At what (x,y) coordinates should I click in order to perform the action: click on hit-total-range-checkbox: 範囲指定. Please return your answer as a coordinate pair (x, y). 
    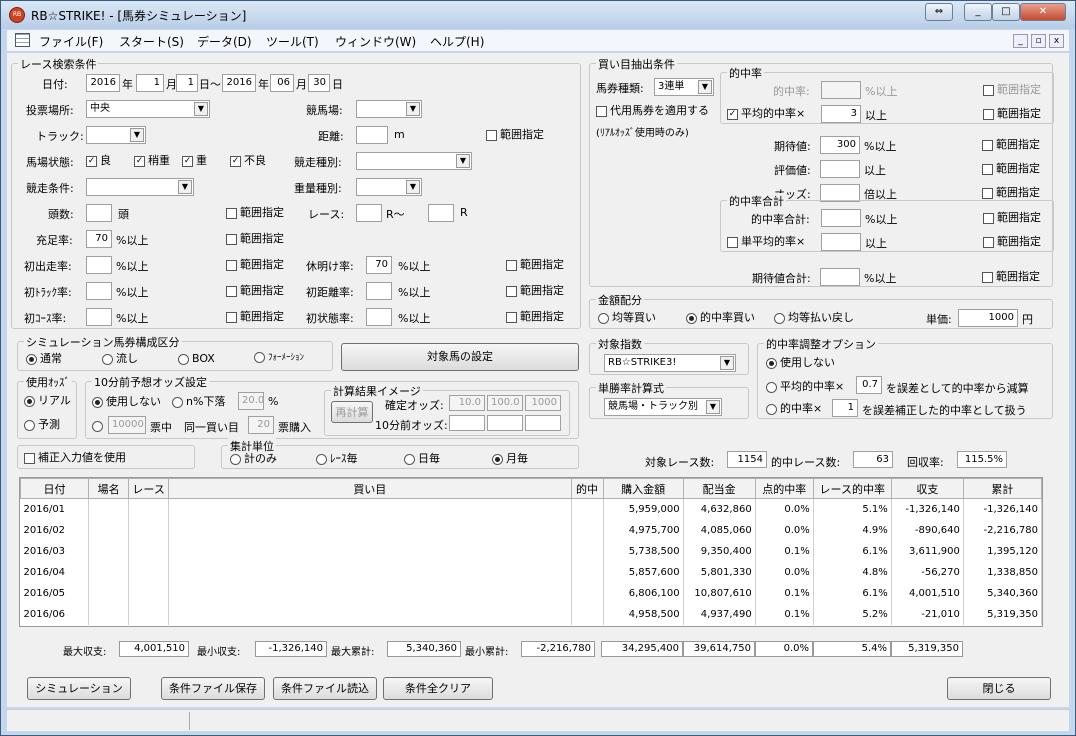
    Looking at the image, I should click on (1012, 217).